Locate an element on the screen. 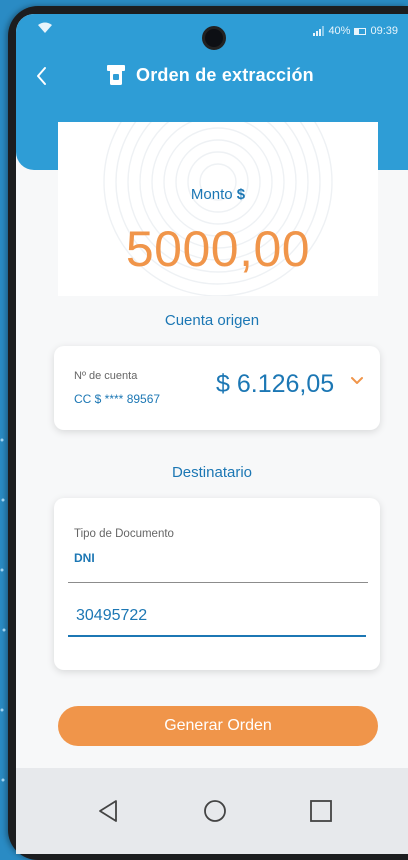 The width and height of the screenshot is (408, 860). signal-icon is located at coordinates (319, 31).